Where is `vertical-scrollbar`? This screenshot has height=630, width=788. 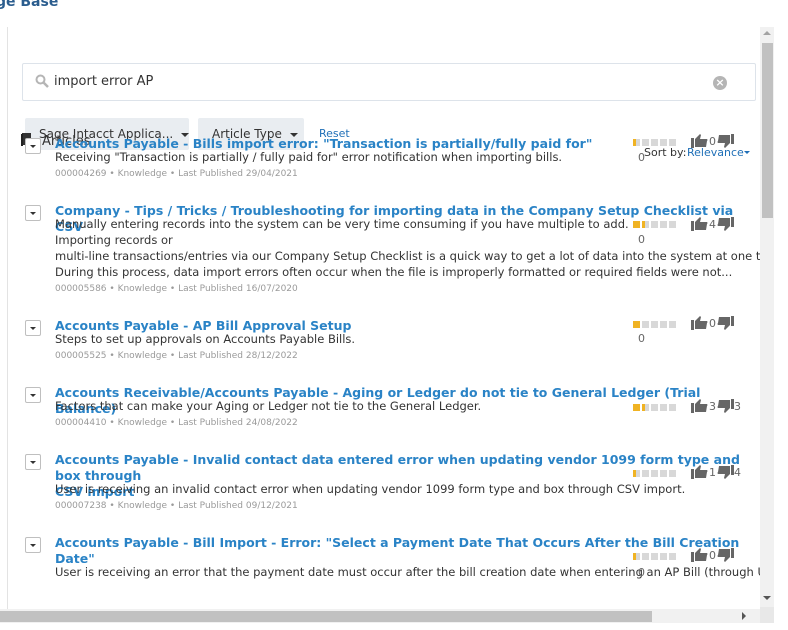
vertical-scrollbar is located at coordinates (767, 317).